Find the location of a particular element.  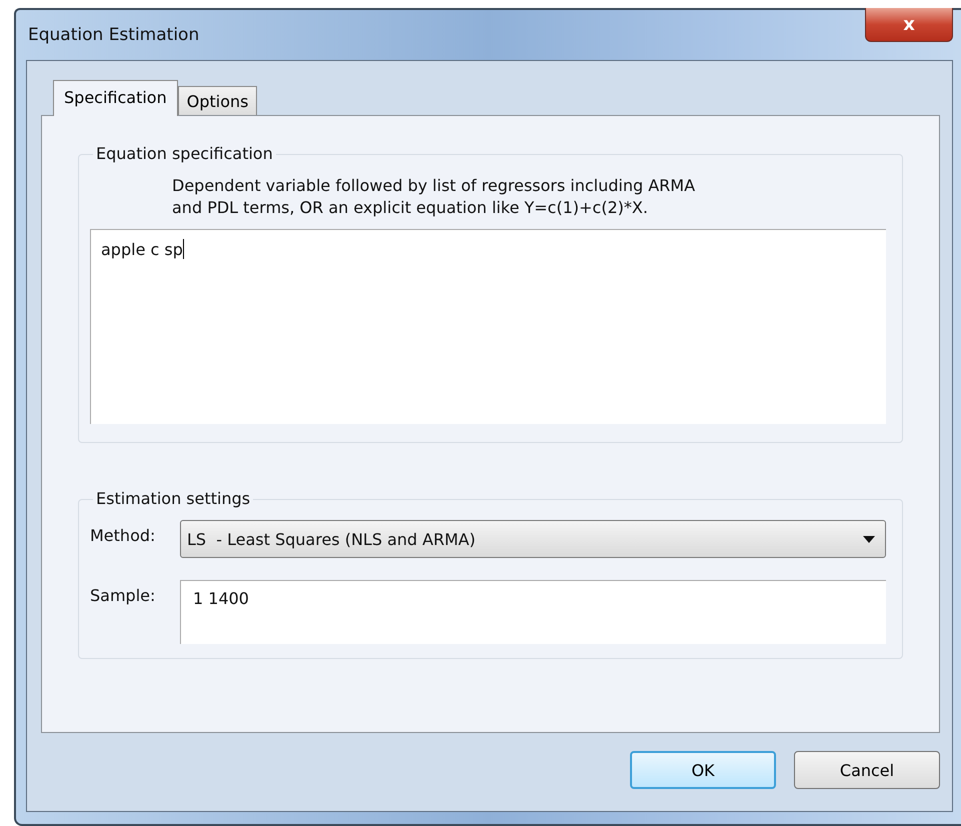

tab: Options is located at coordinates (218, 101).